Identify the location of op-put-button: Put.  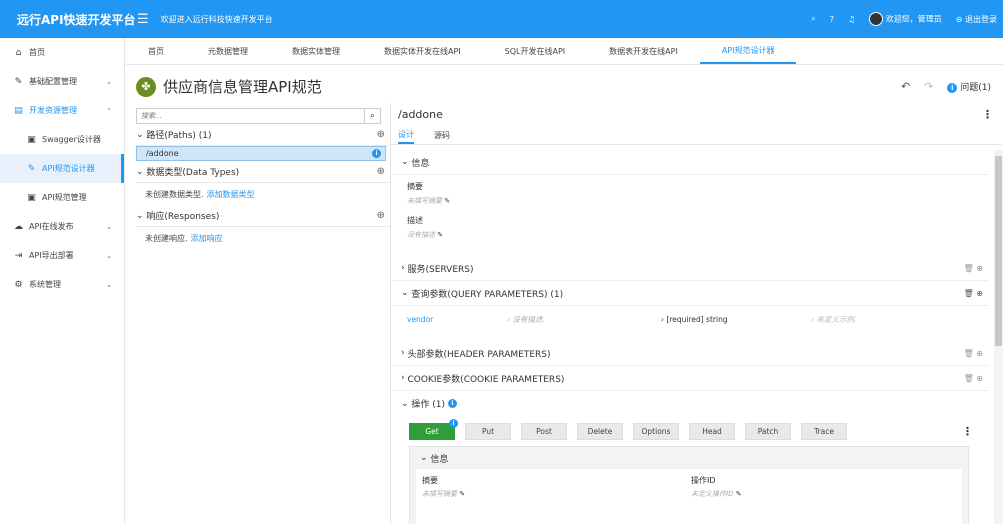
(488, 431).